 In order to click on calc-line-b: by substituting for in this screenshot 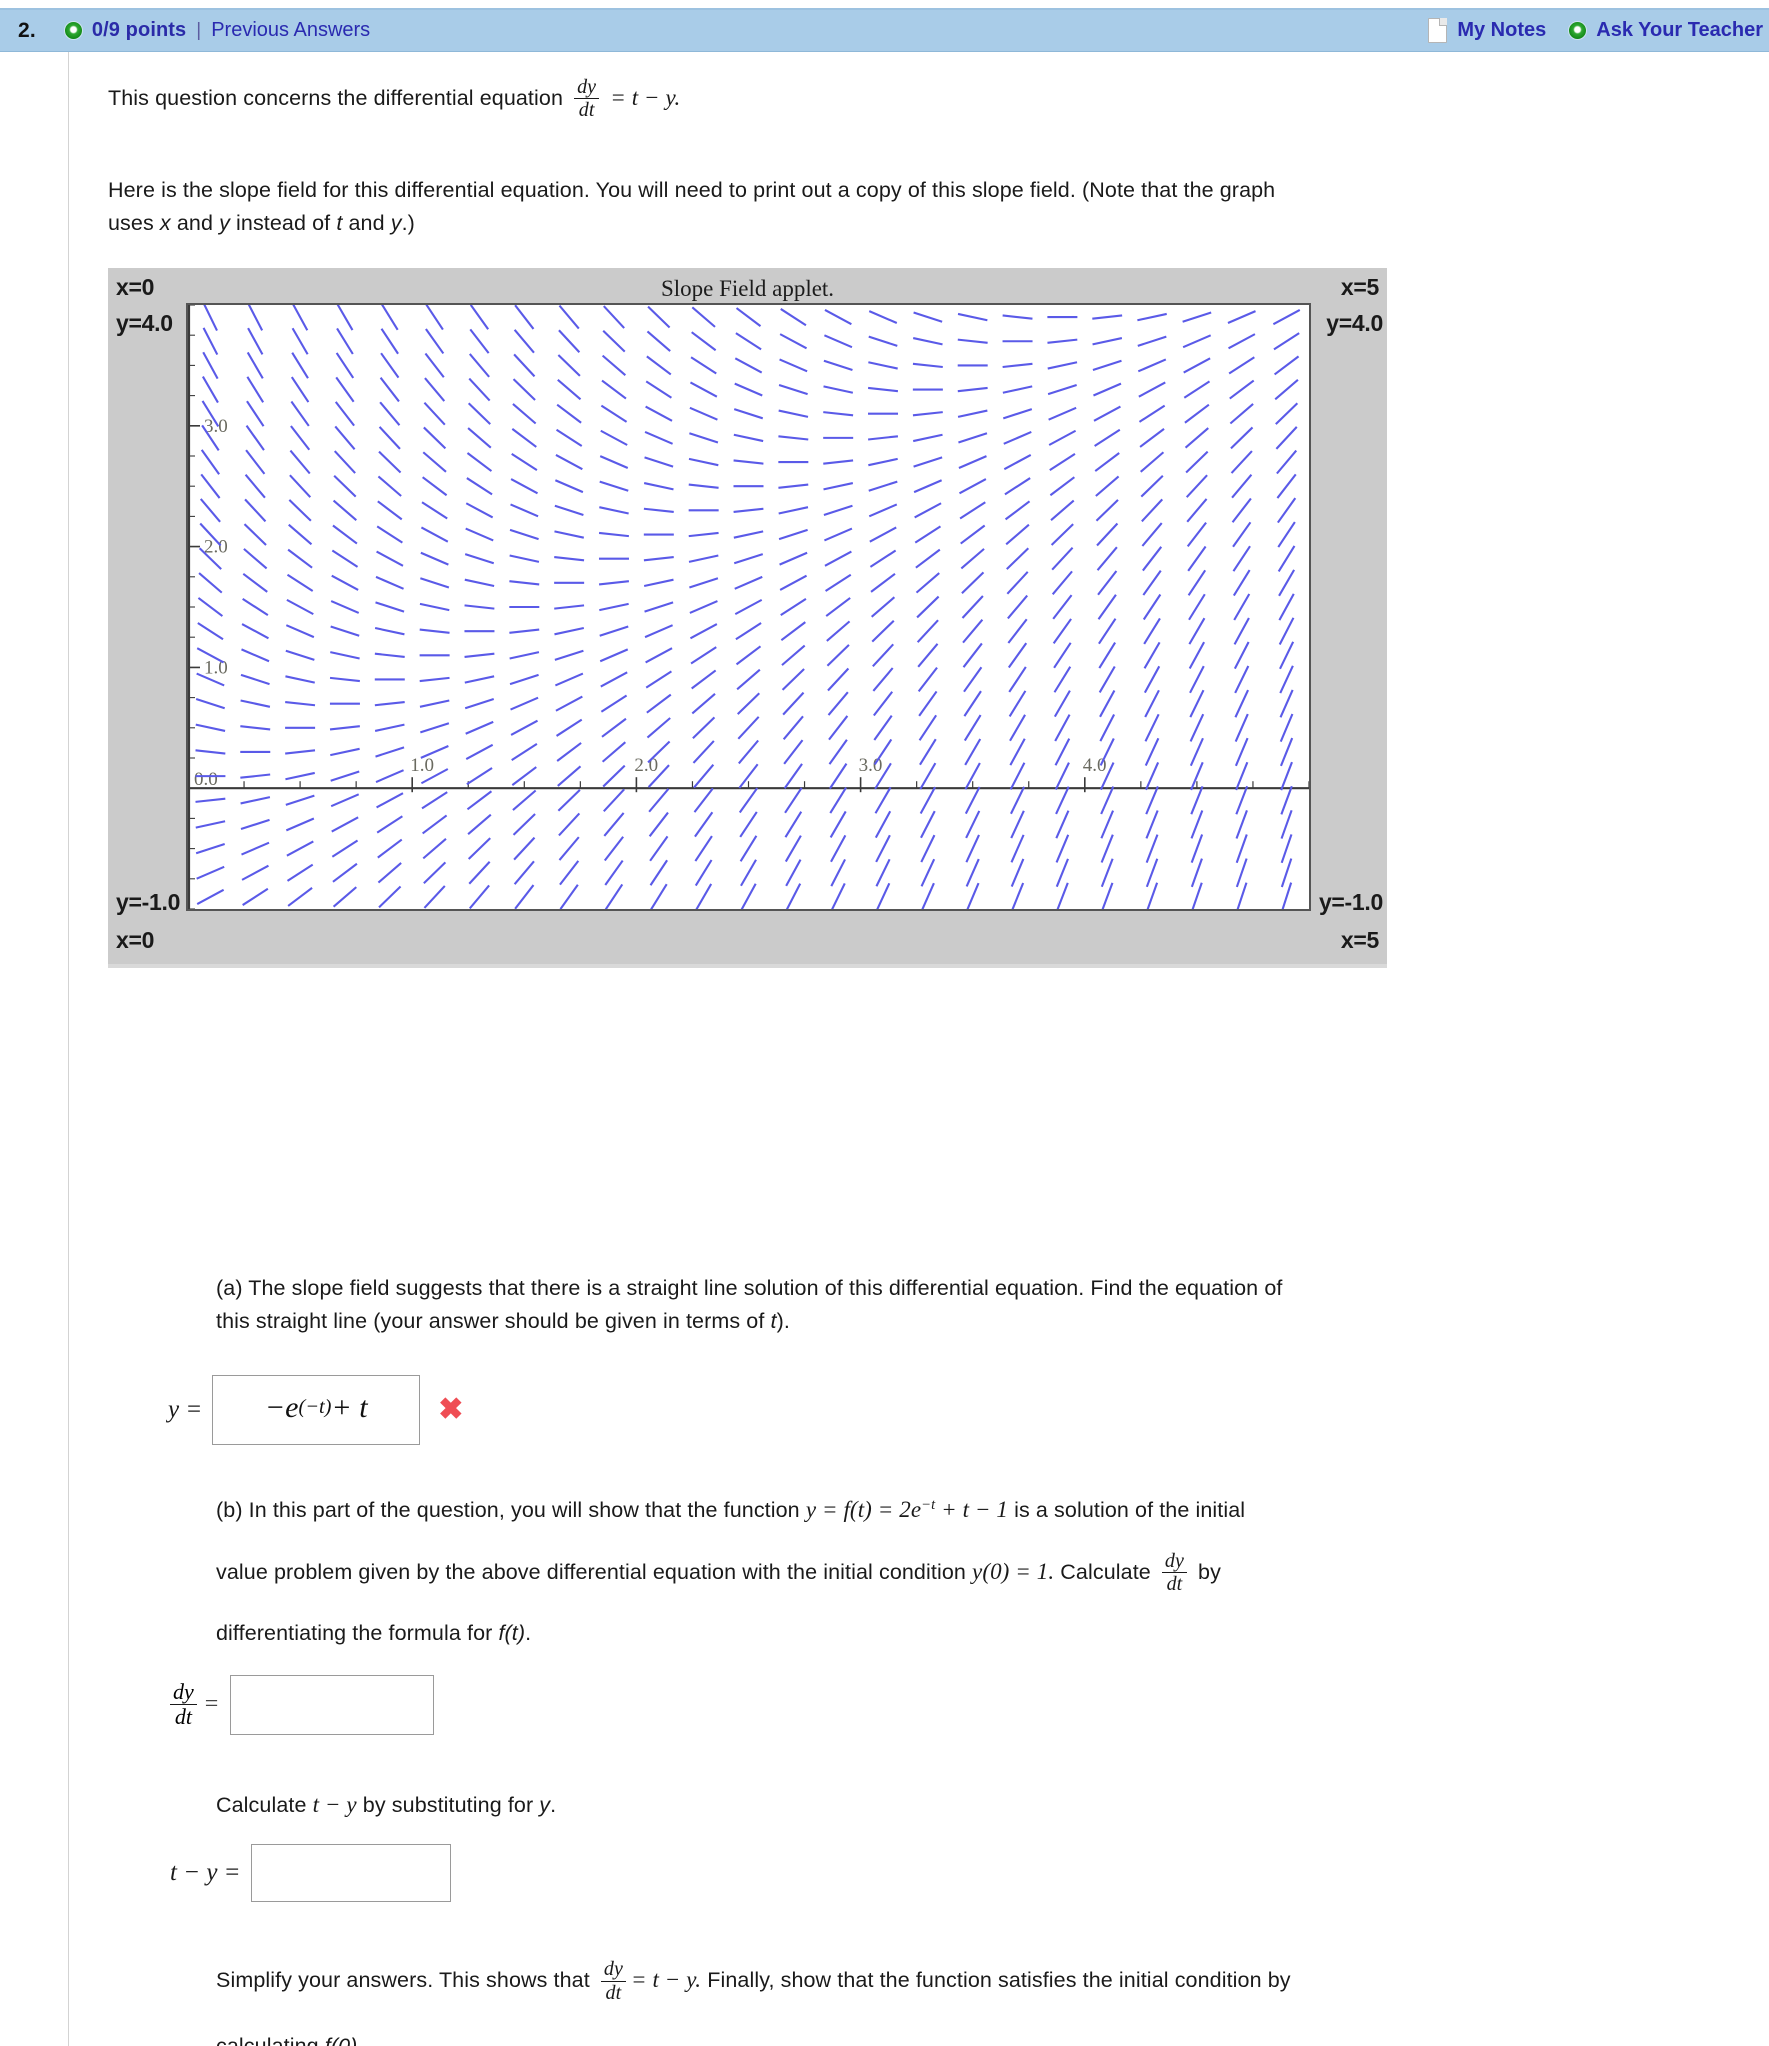, I will do `click(448, 1804)`.